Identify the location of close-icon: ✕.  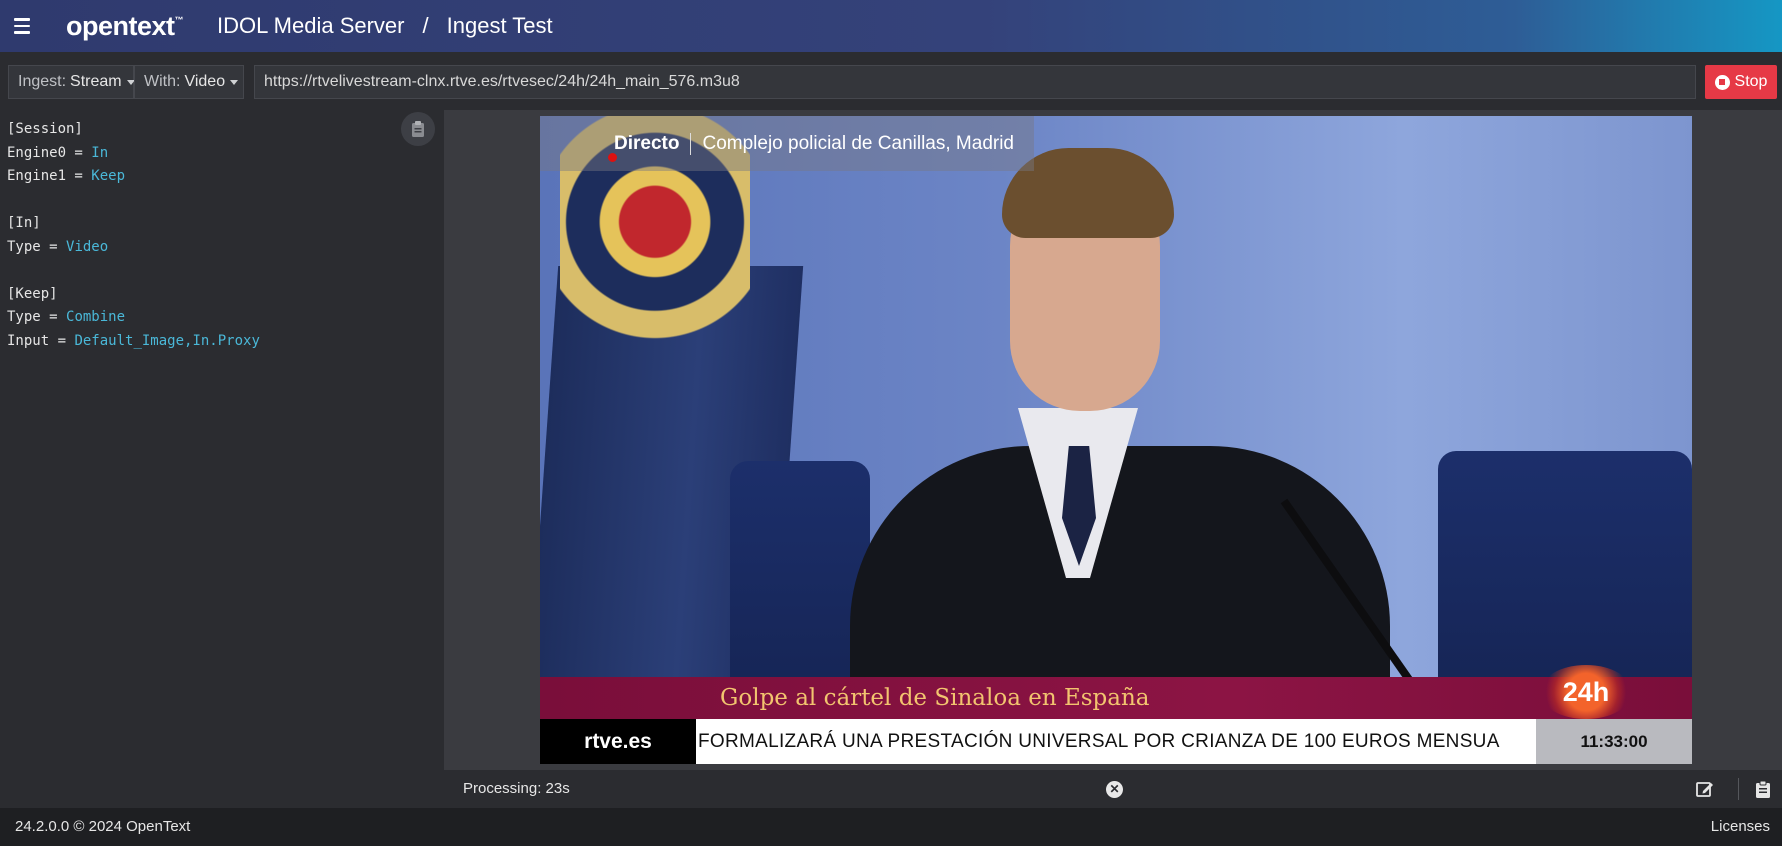
(1114, 789).